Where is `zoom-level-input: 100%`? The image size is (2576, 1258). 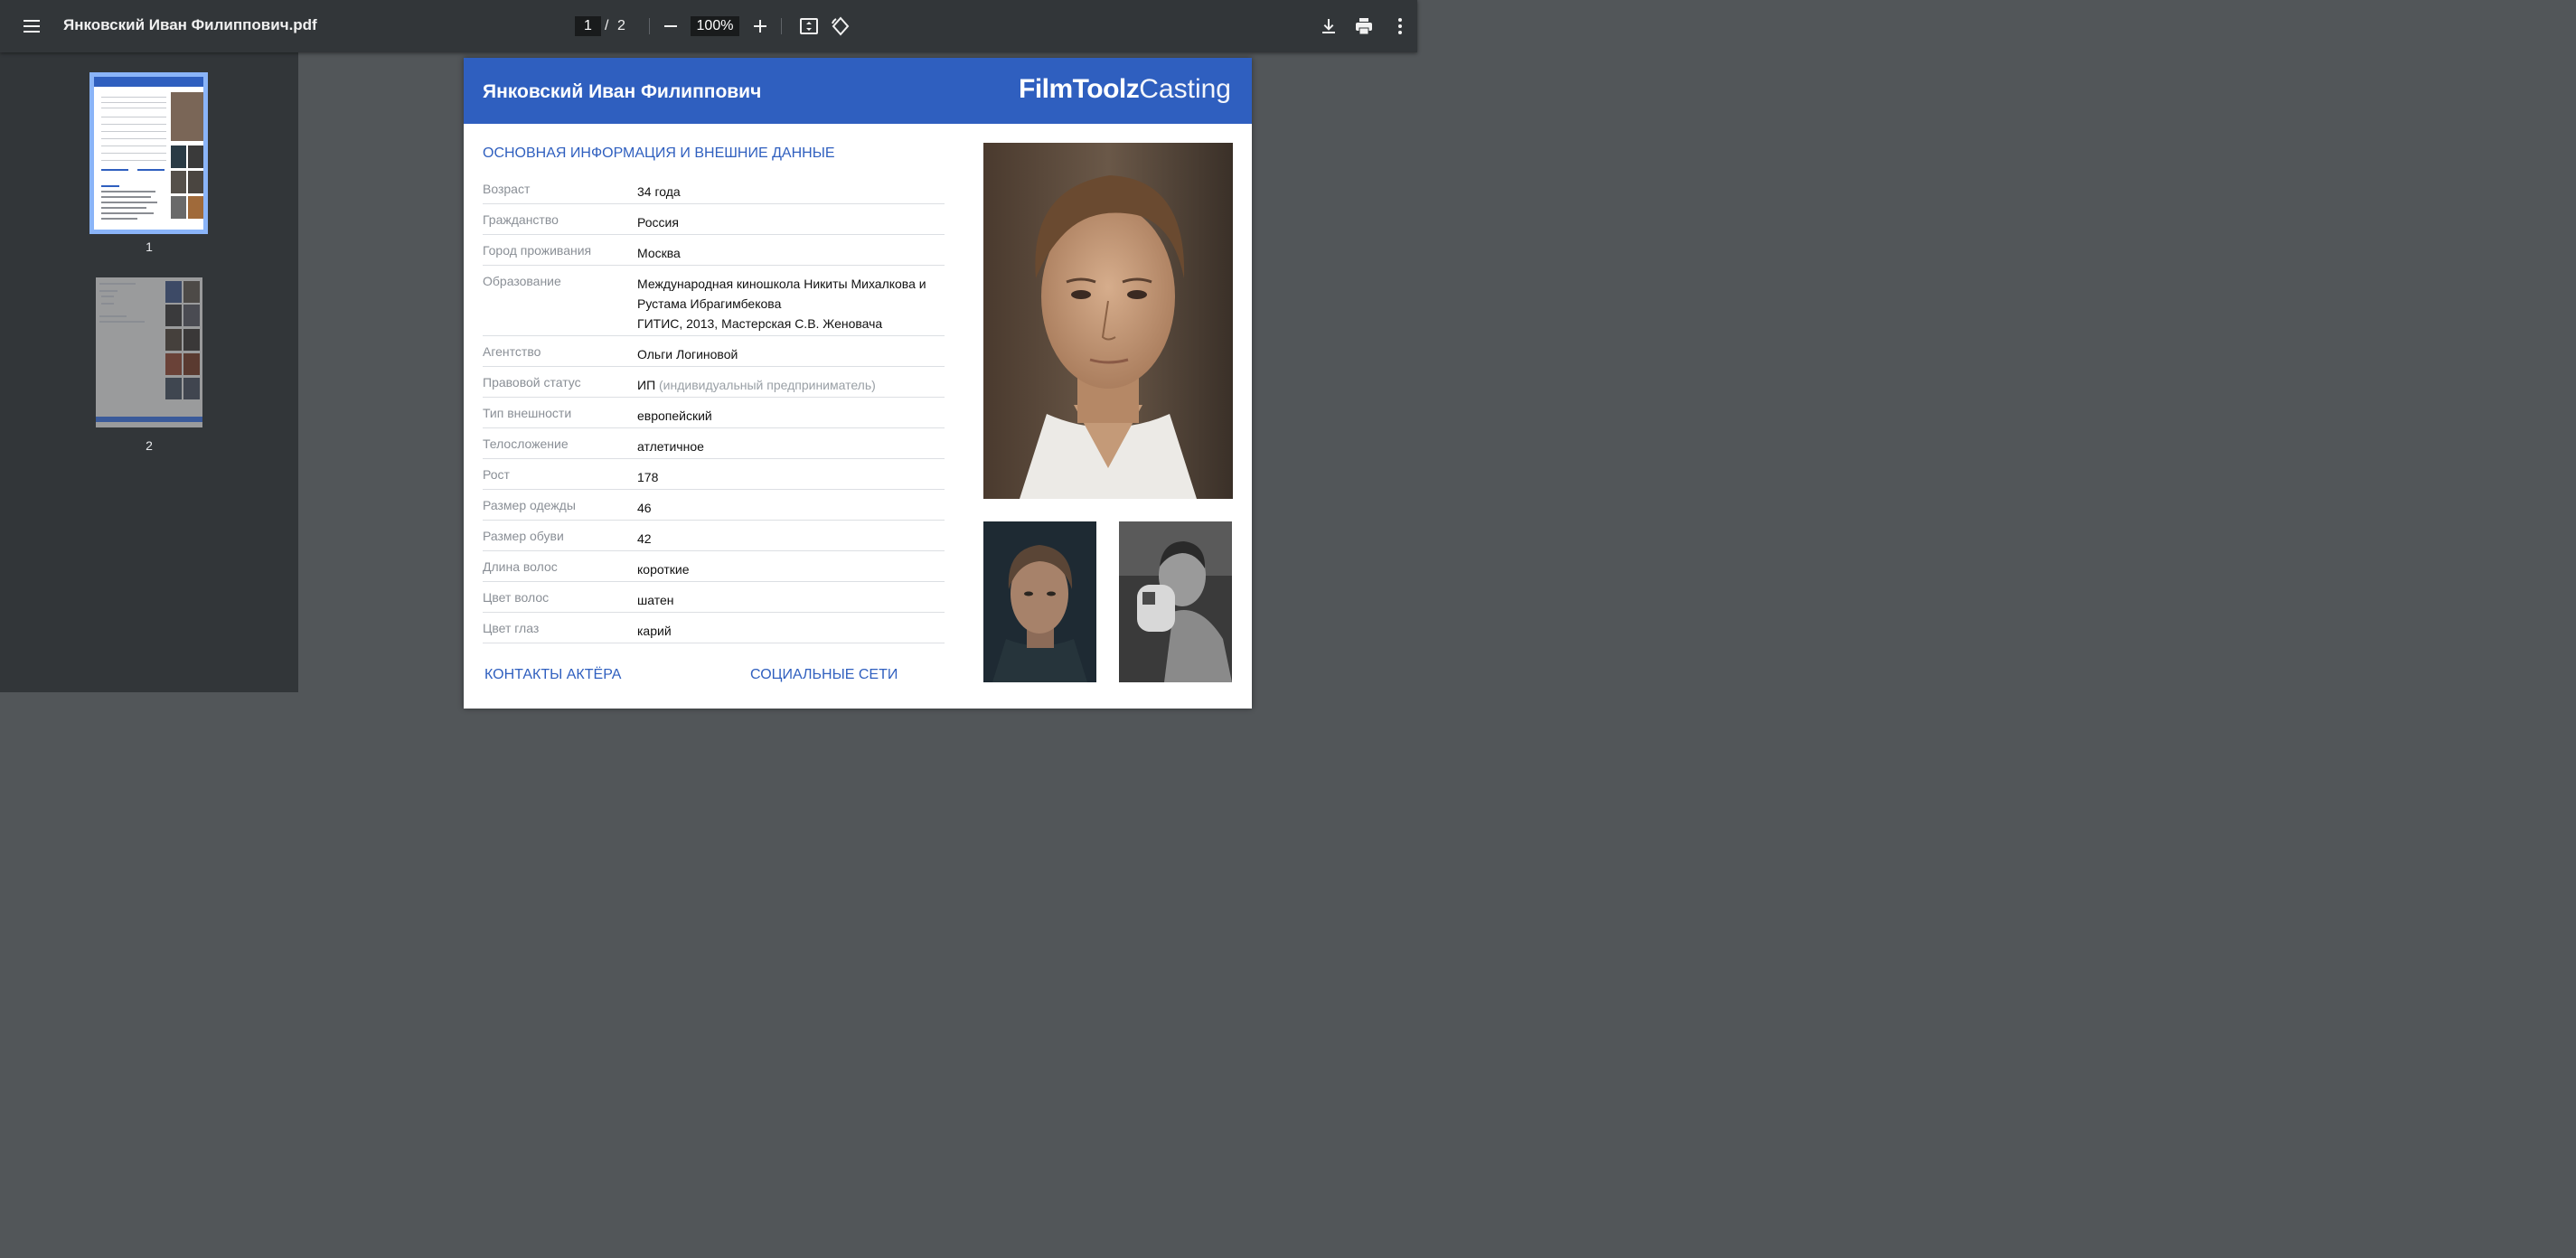 zoom-level-input: 100% is located at coordinates (715, 26).